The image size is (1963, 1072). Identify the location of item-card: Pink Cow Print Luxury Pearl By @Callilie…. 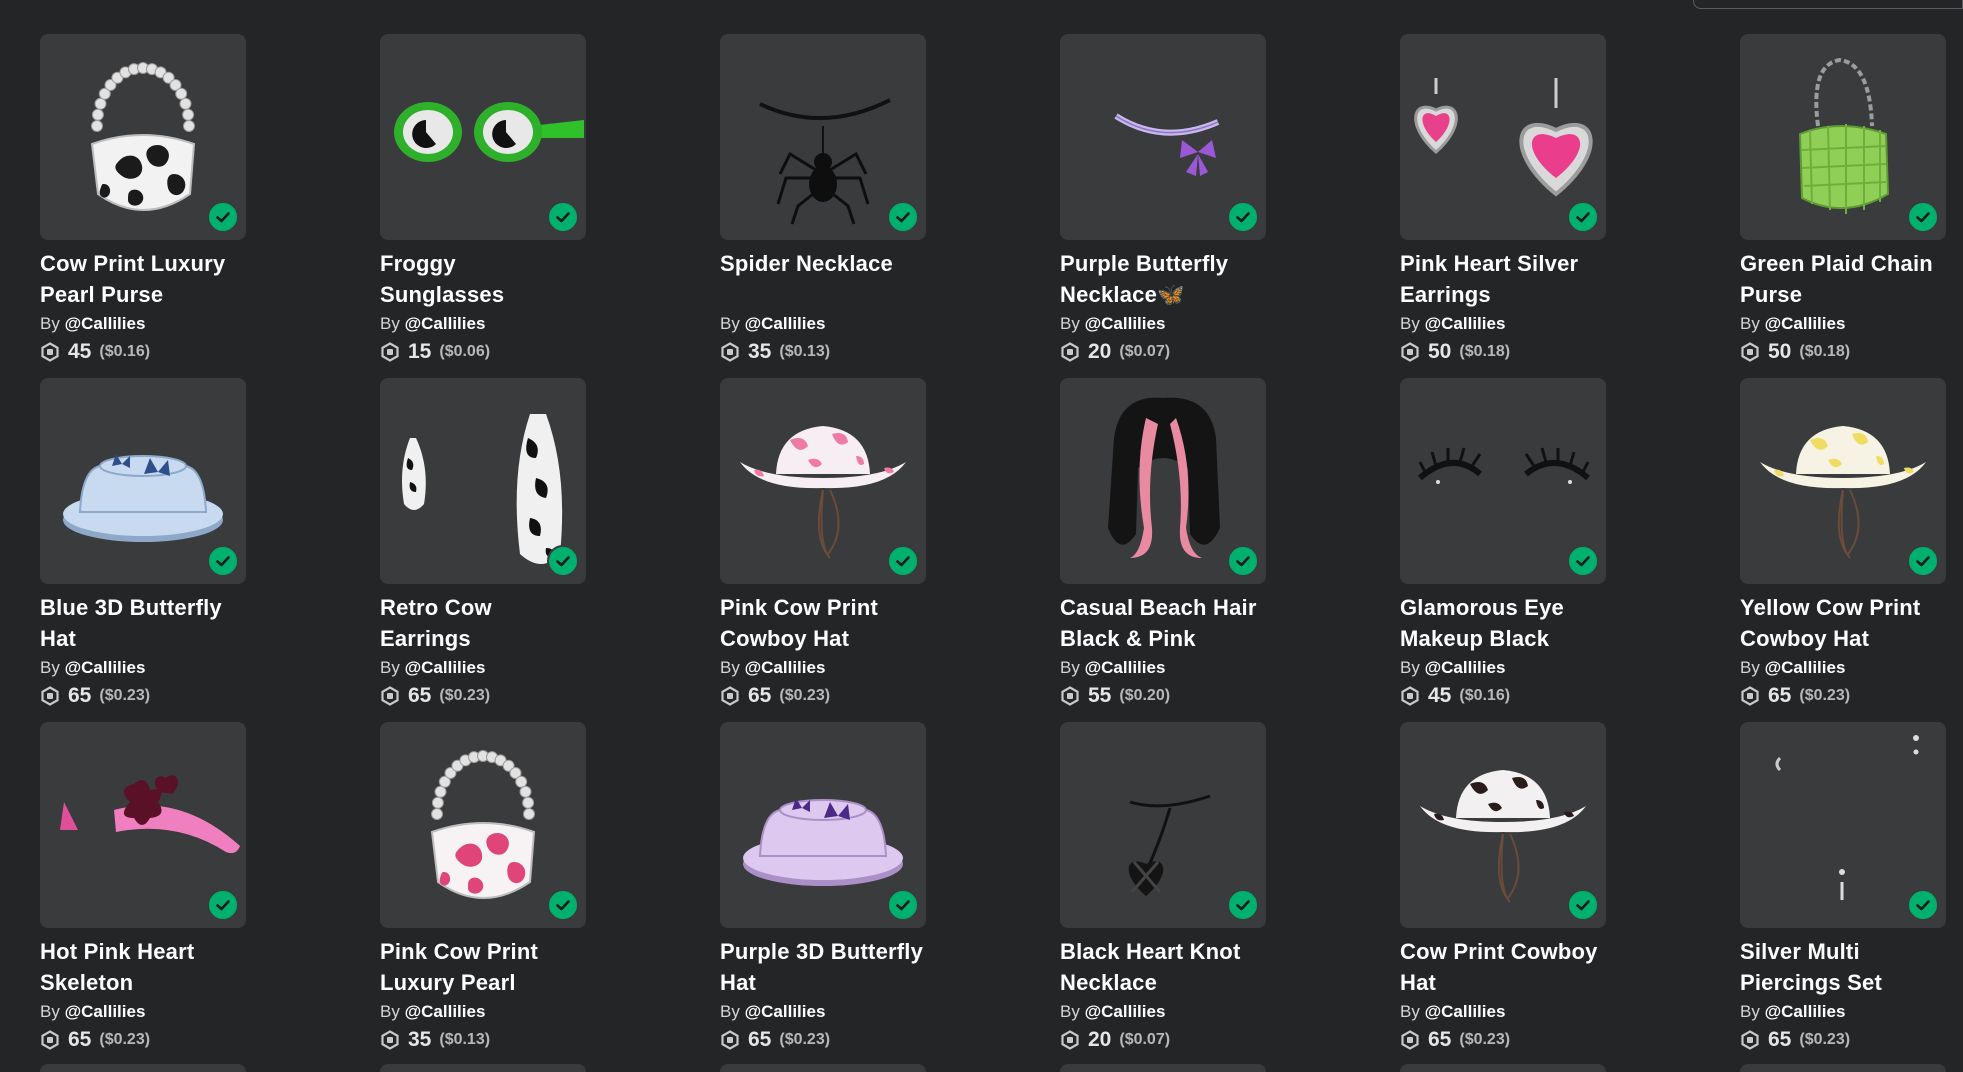
(483, 894).